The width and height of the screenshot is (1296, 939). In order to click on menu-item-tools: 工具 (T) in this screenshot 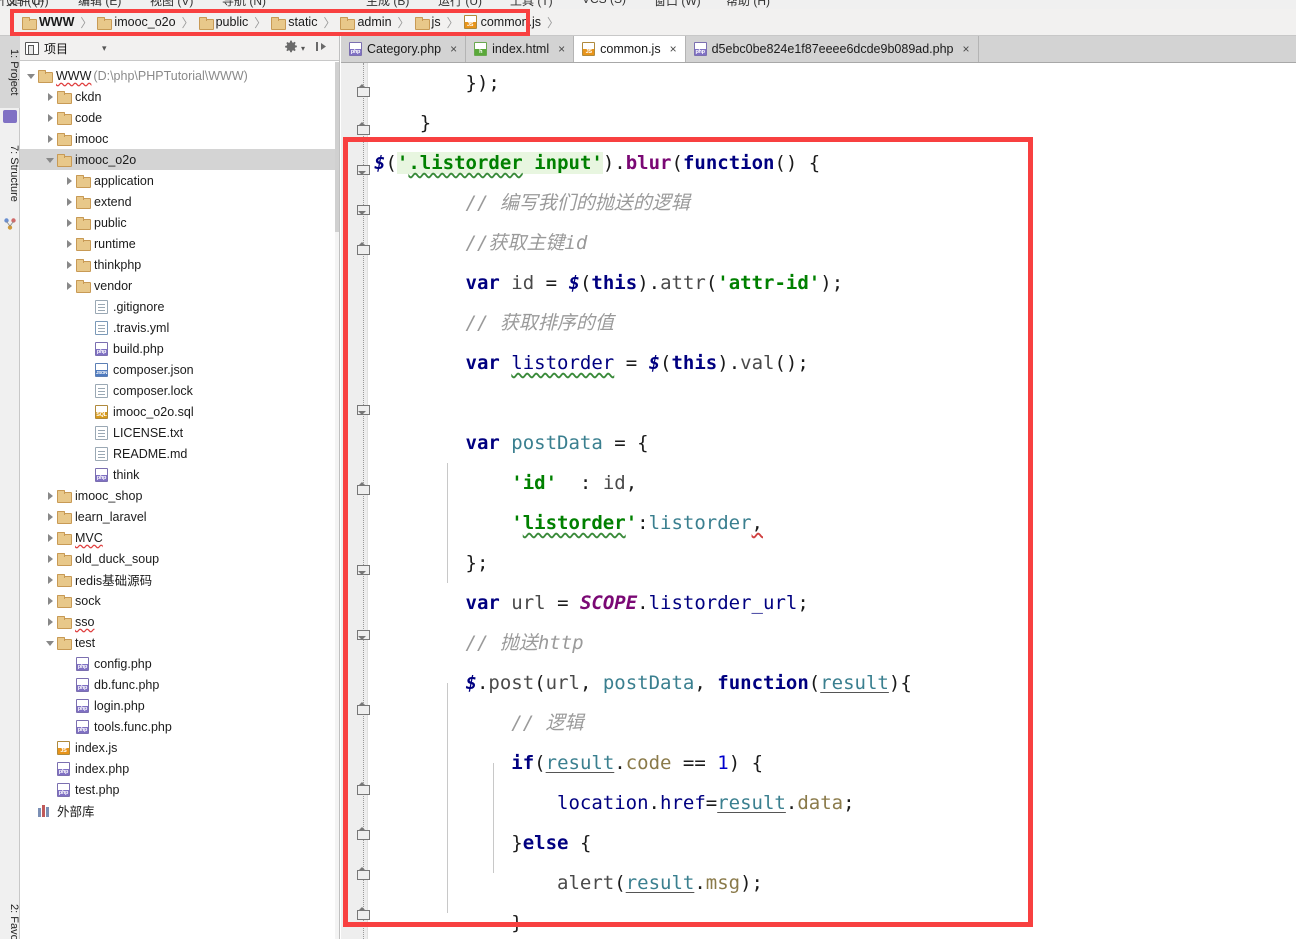, I will do `click(531, 4)`.